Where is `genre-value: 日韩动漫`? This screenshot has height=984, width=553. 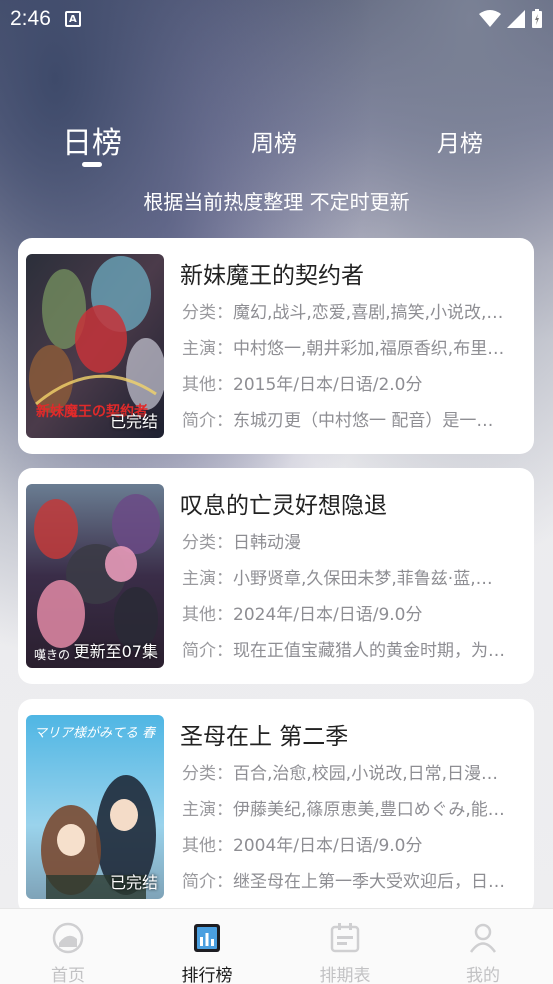 genre-value: 日韩动漫 is located at coordinates (267, 543).